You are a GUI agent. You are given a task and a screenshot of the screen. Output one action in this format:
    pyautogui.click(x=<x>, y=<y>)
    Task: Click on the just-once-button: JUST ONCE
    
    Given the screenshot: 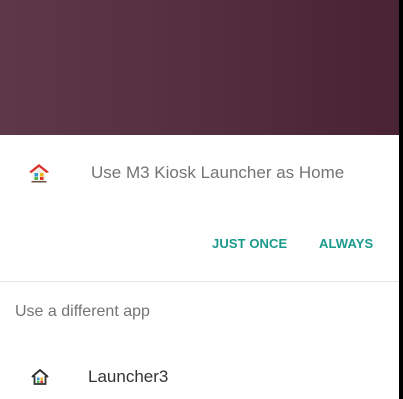 What is the action you would take?
    pyautogui.click(x=249, y=243)
    